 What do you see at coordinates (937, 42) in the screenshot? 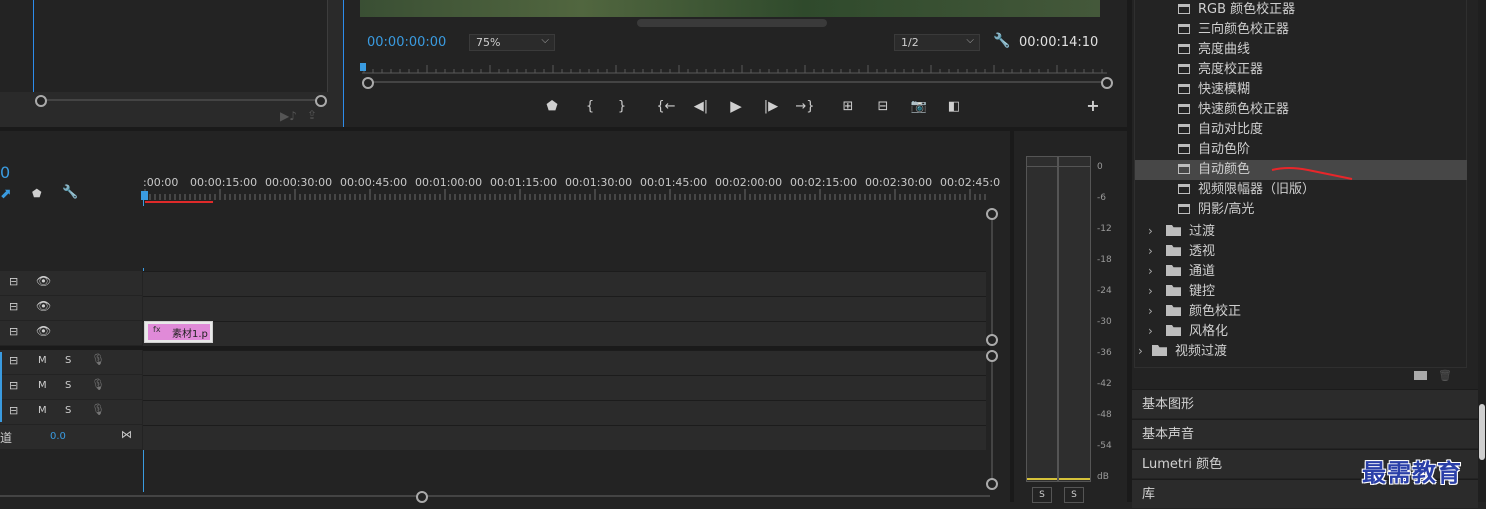
I see `resolution-select: 1/2 ⌵` at bounding box center [937, 42].